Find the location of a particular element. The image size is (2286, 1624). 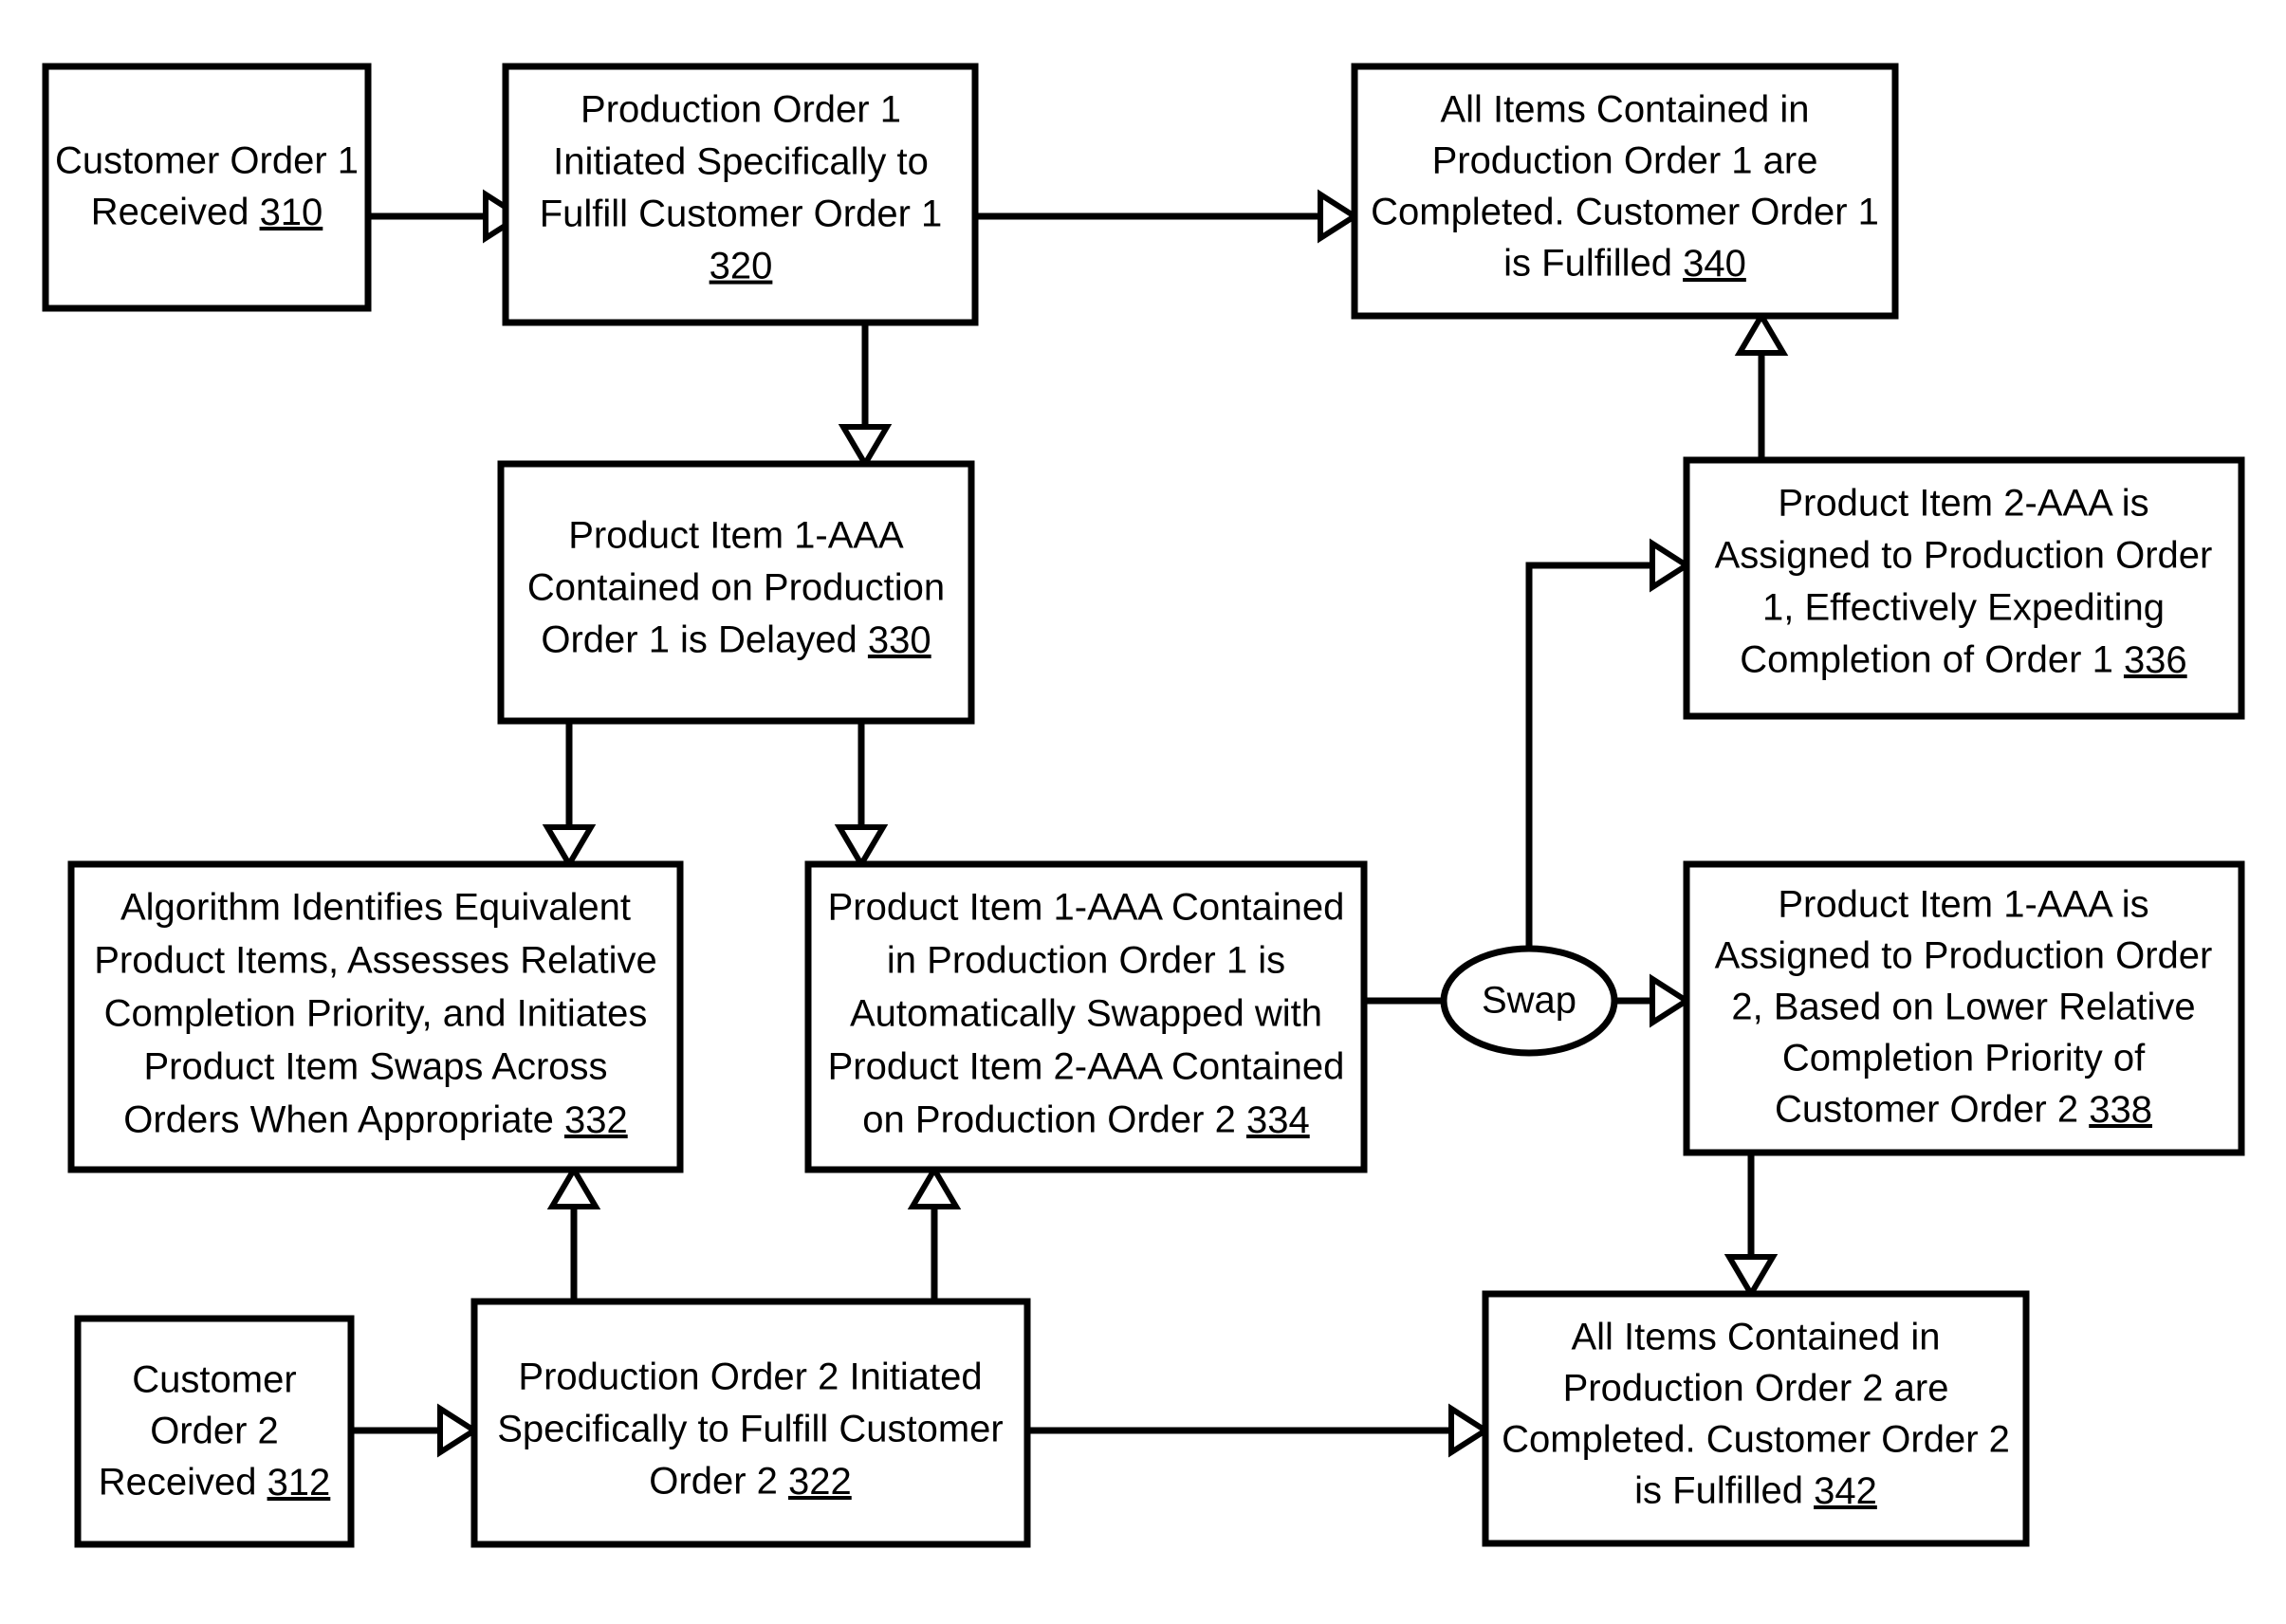

node-342-line-3: Completed. Customer Order 2 is located at coordinates (1756, 1440).